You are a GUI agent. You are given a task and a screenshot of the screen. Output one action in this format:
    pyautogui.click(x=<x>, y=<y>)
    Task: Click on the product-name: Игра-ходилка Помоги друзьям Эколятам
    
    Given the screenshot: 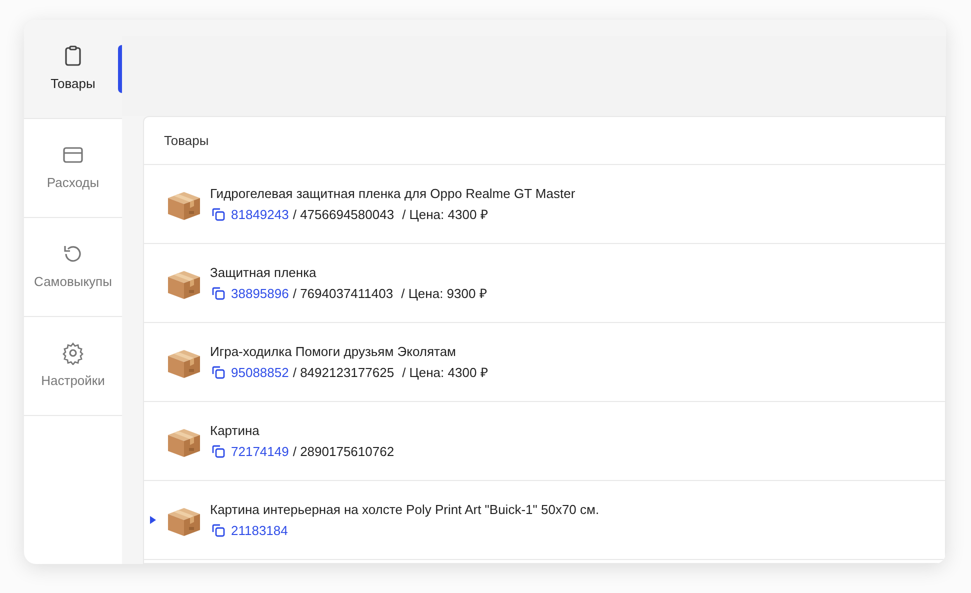 What is the action you would take?
    pyautogui.click(x=333, y=352)
    